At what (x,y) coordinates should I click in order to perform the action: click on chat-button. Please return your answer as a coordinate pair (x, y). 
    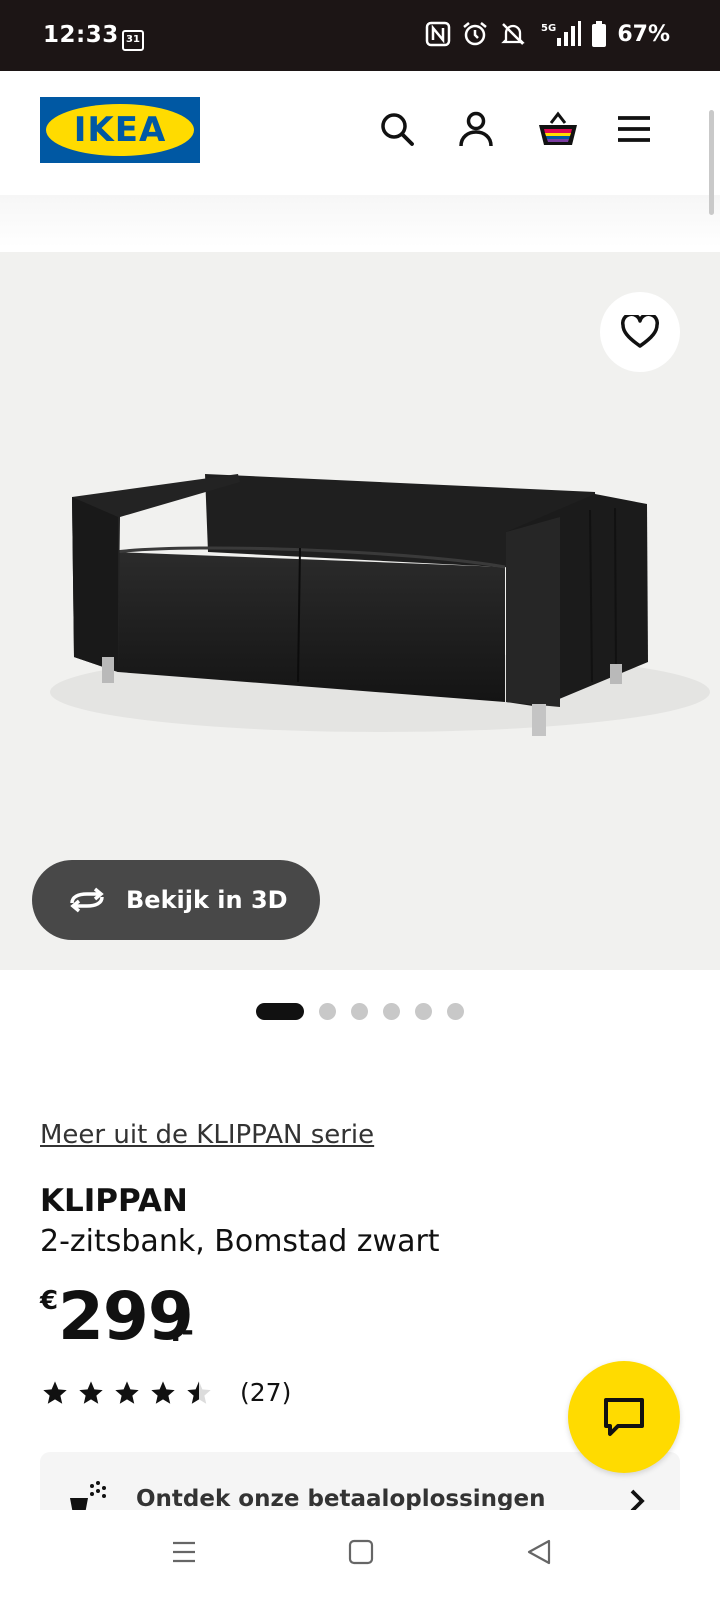
    Looking at the image, I should click on (624, 1417).